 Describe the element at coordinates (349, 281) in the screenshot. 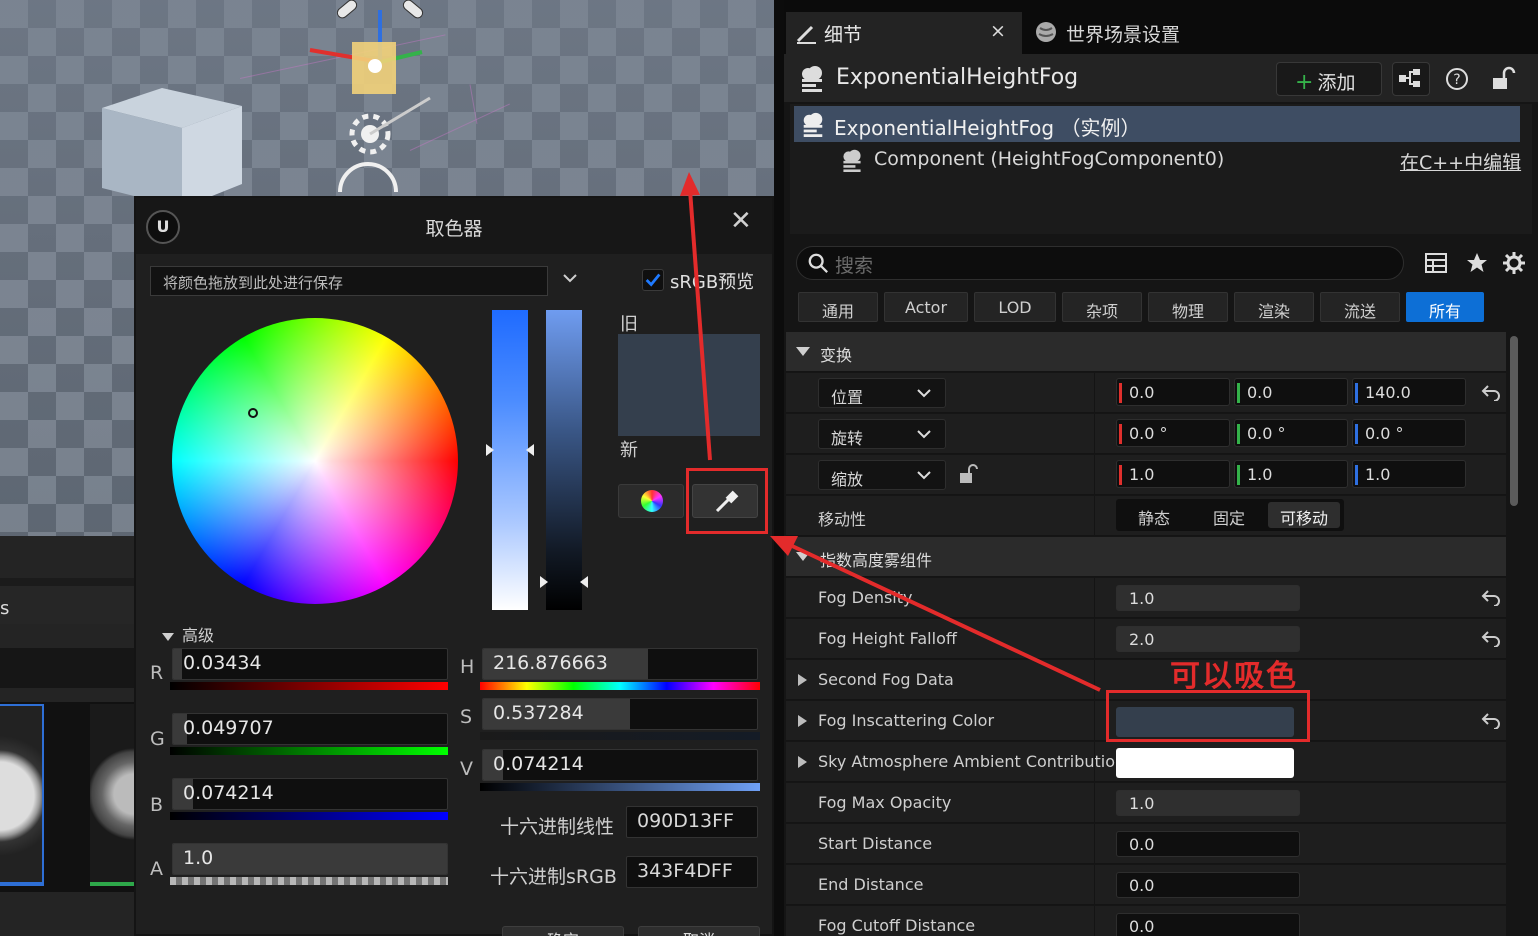

I see `color-theme-bar: 将颜色拖放到此处进行保存` at that location.